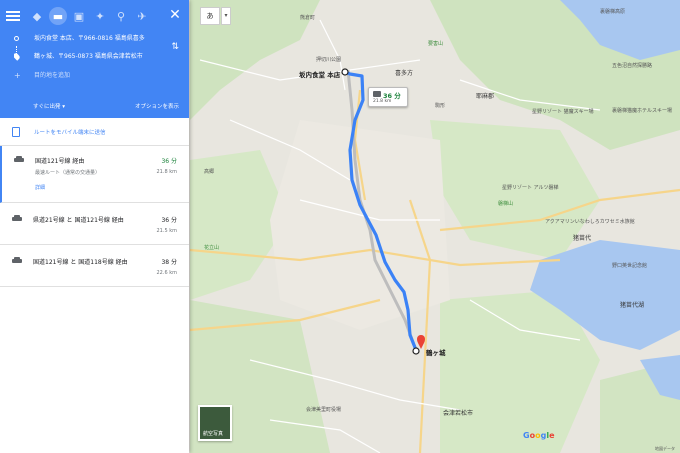 The image size is (680, 453). Describe the element at coordinates (212, 248) in the screenshot. I see `map-label: 花立山` at that location.